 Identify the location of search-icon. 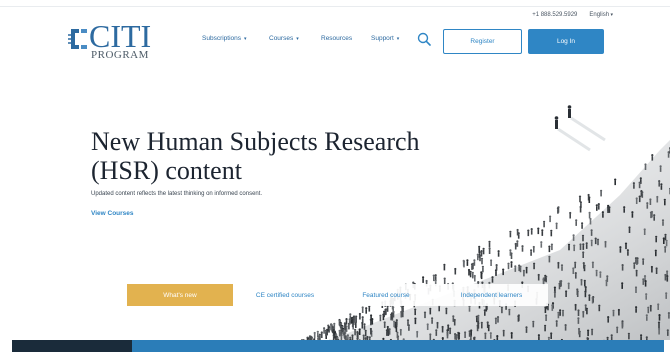
(424, 39).